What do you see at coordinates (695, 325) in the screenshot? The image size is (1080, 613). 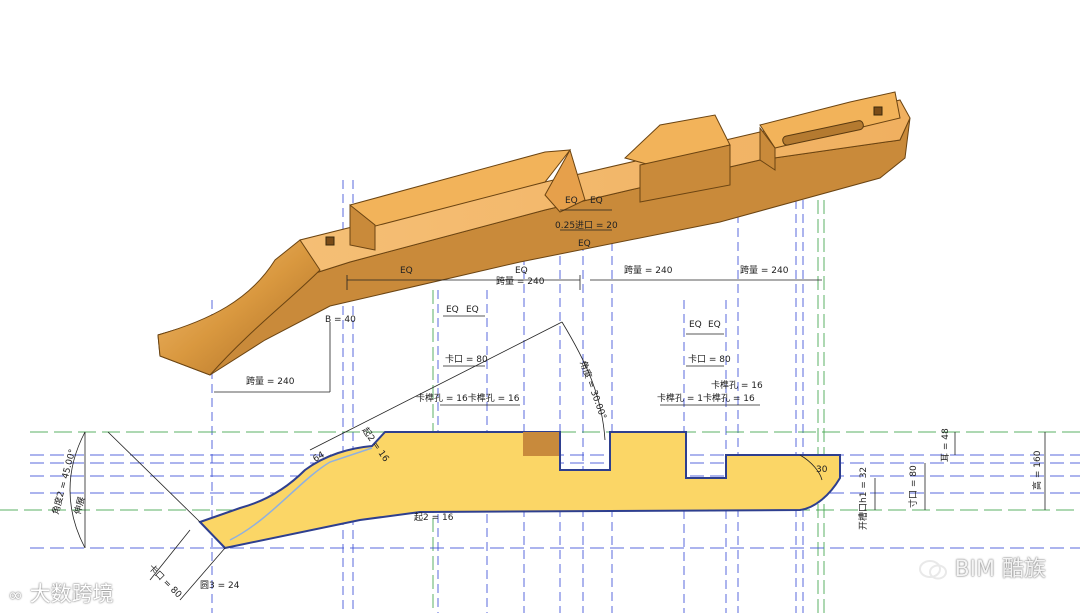 I see `dim-2d-eq-r1: EQ` at bounding box center [695, 325].